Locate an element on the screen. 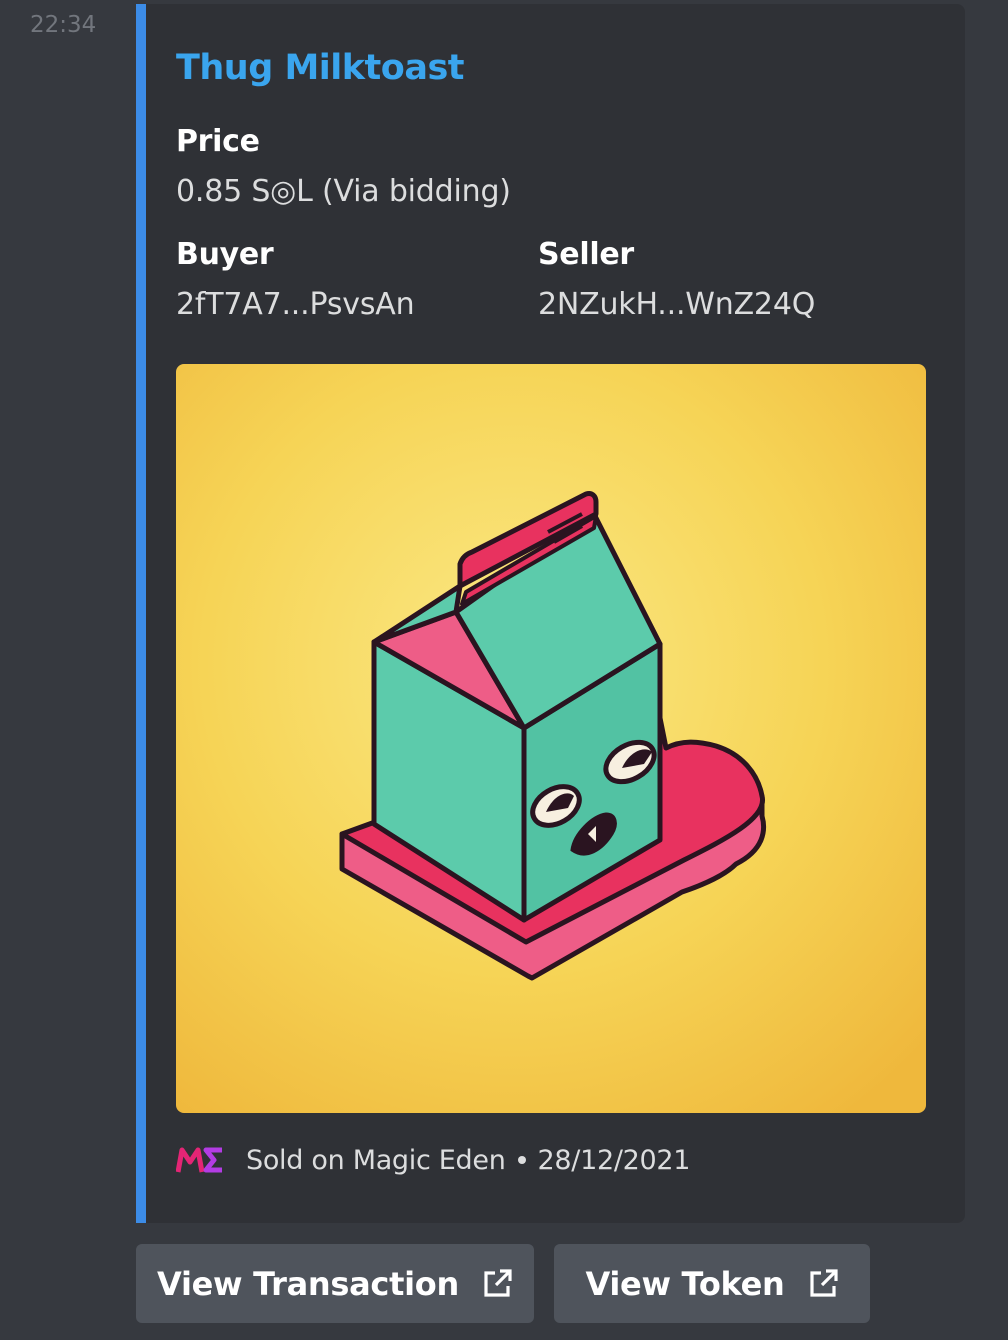 This screenshot has height=1340, width=1008. view-transaction-label: View Transaction is located at coordinates (308, 1283).